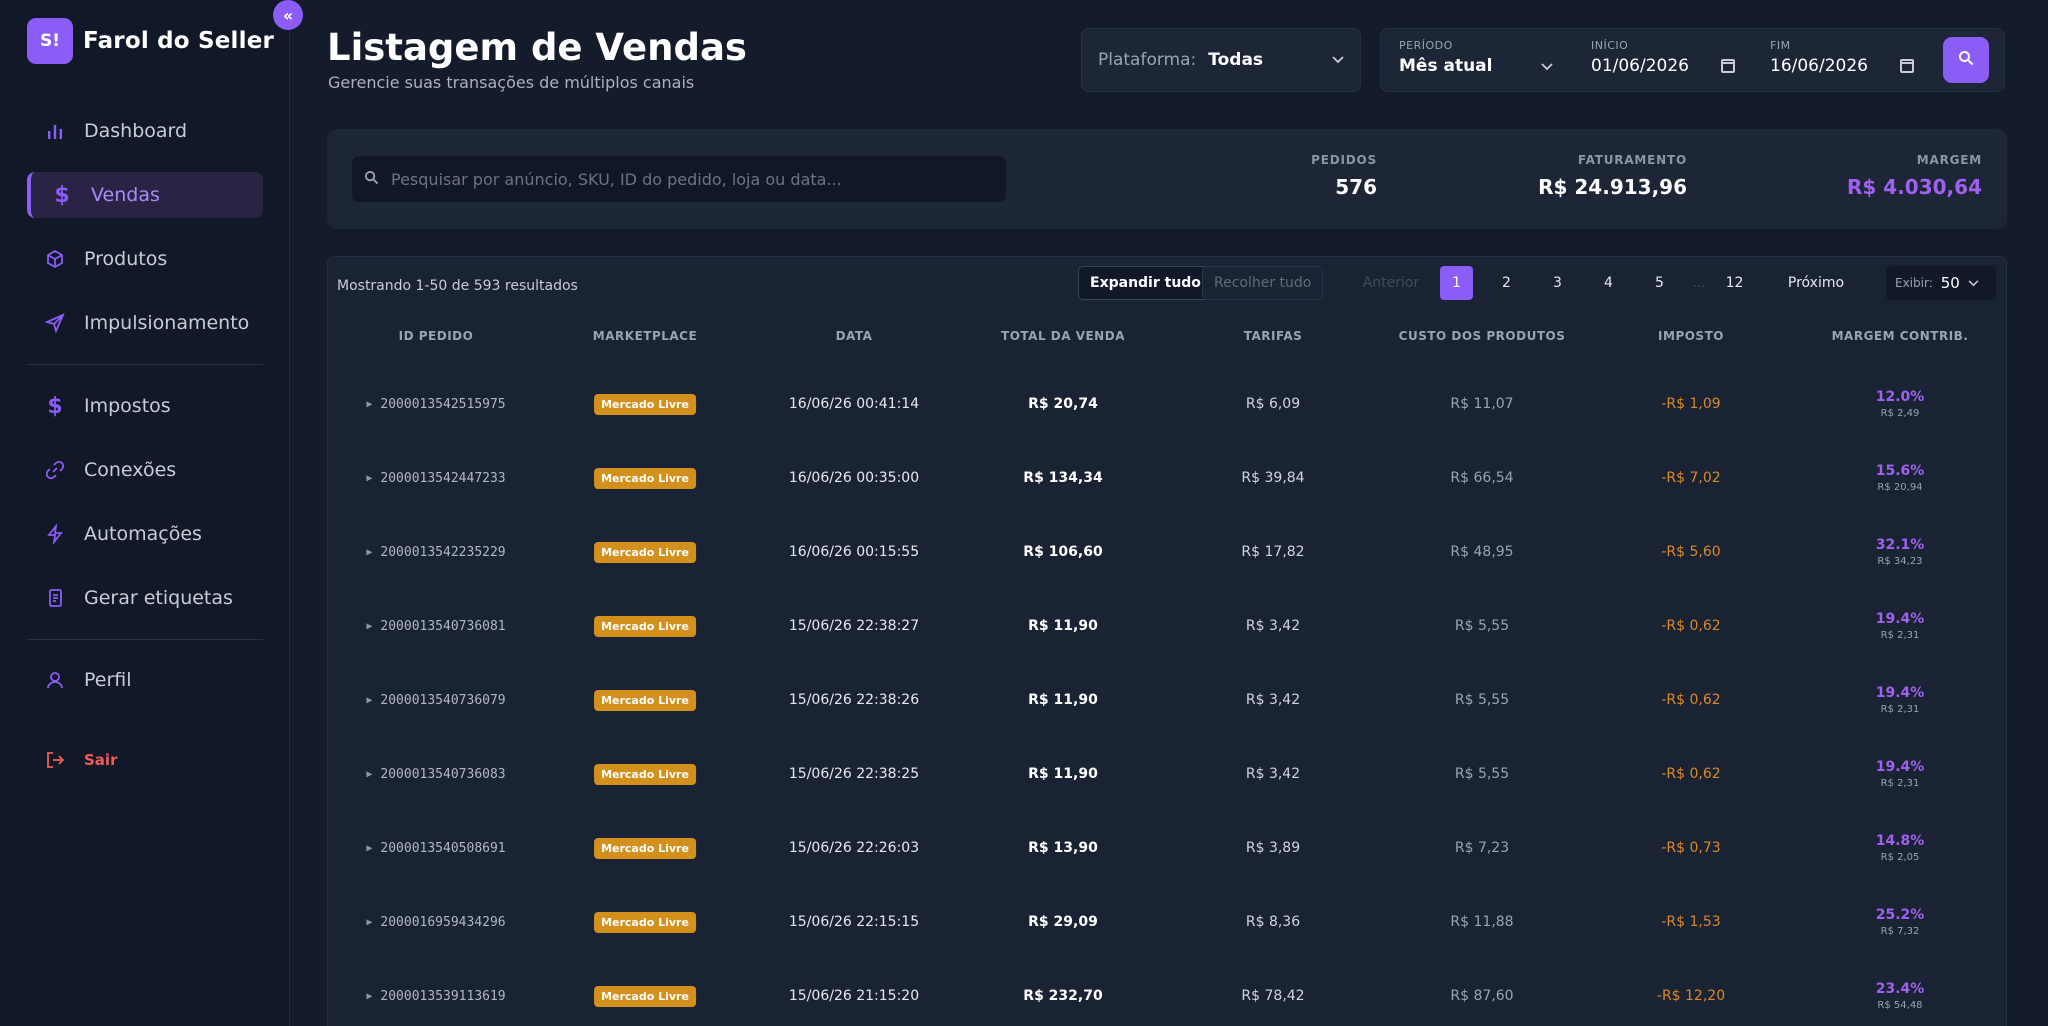 The width and height of the screenshot is (2048, 1026). What do you see at coordinates (1734, 283) in the screenshot?
I see `pagination-page: 12` at bounding box center [1734, 283].